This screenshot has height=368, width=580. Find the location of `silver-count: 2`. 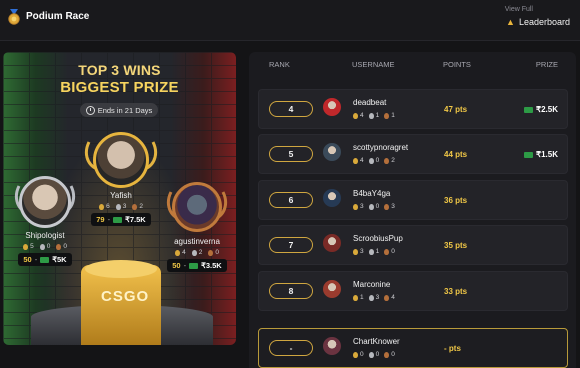

silver-count: 2 is located at coordinates (200, 252).